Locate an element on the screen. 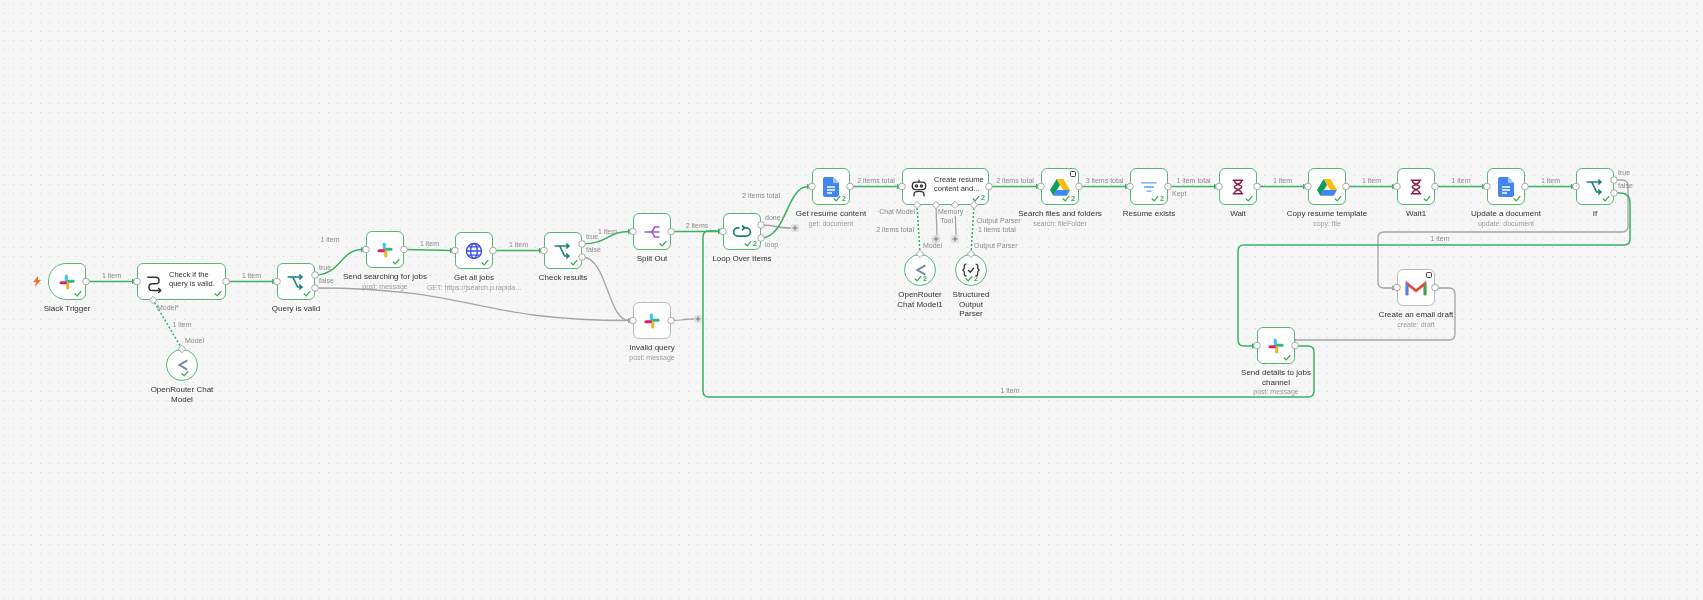  sub-node is located at coordinates (182, 365).